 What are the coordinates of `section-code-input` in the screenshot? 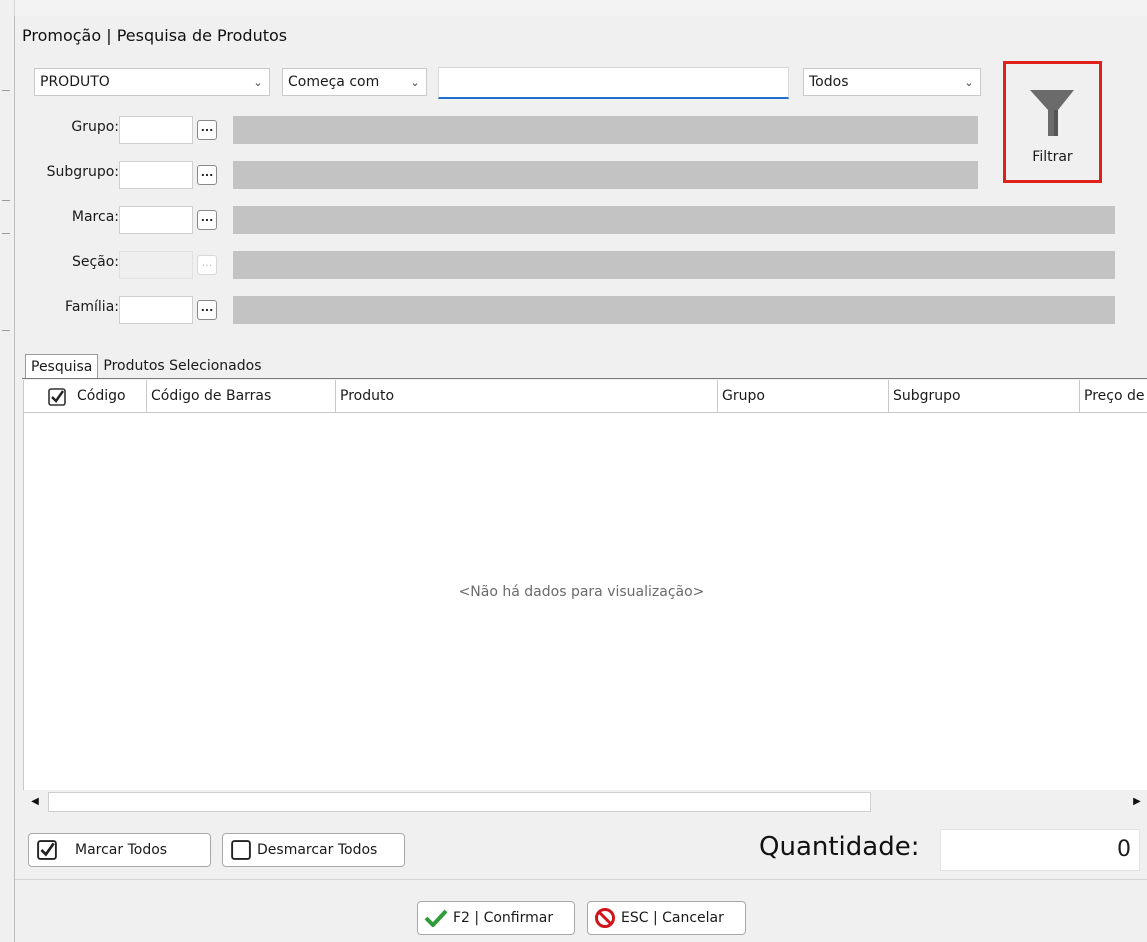 It's located at (156, 265).